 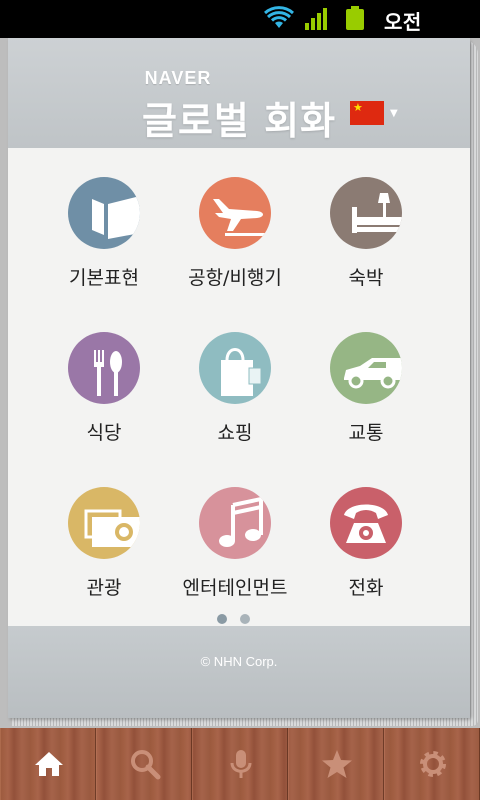 I want to click on camera-icon, so click(x=104, y=523).